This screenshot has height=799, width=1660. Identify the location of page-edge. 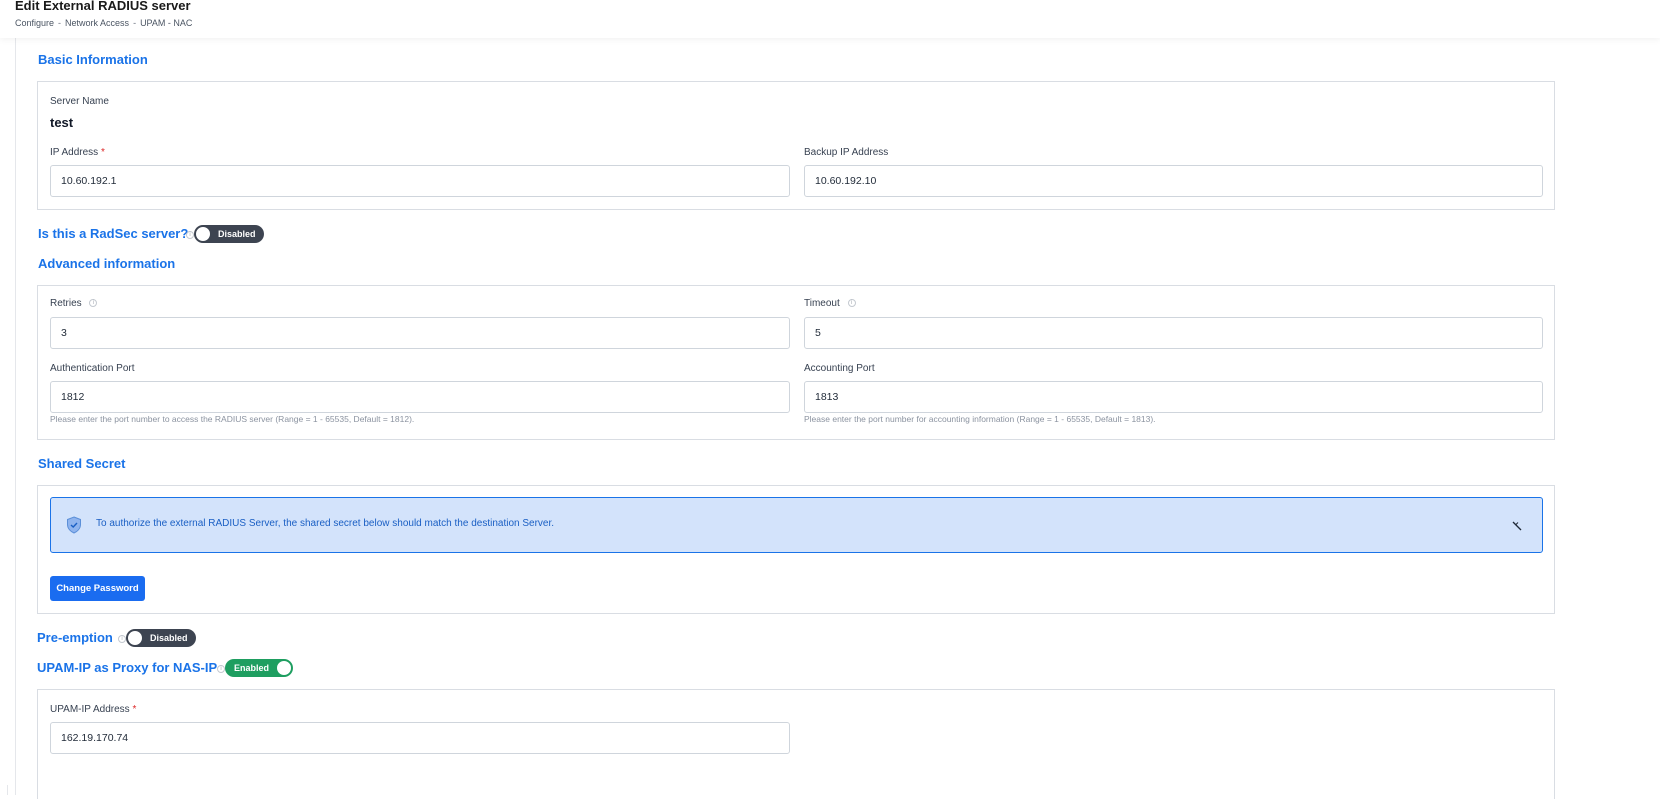
(4, 790).